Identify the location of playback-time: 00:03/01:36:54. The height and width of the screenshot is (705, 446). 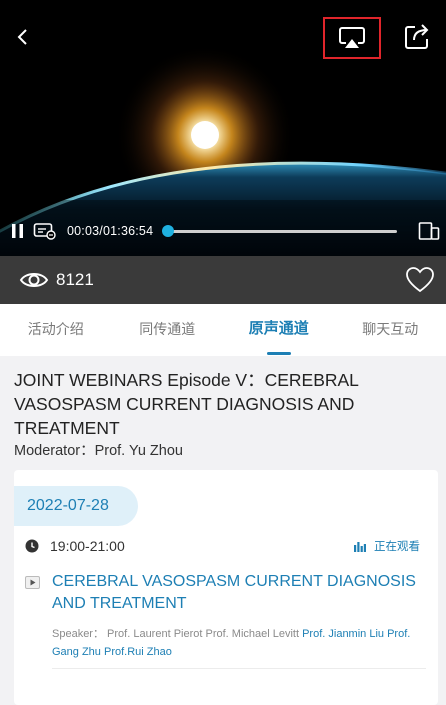
(110, 231).